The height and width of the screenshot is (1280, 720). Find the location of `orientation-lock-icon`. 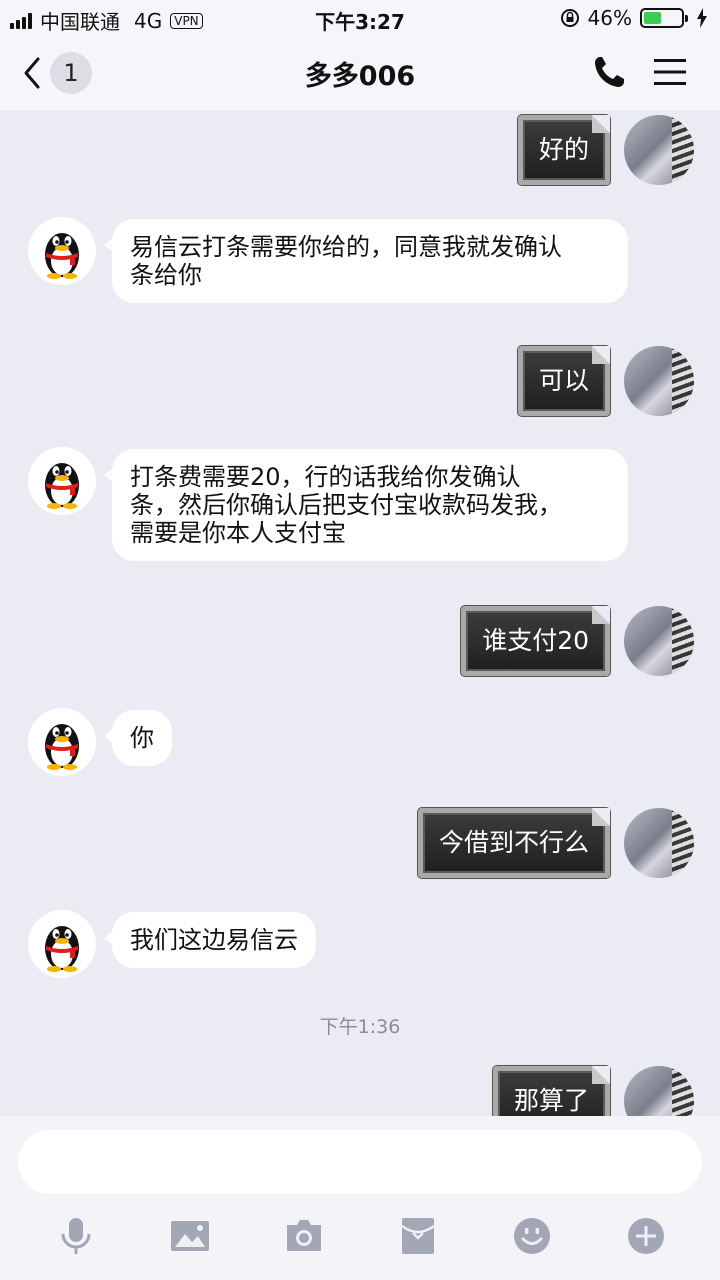

orientation-lock-icon is located at coordinates (569, 18).